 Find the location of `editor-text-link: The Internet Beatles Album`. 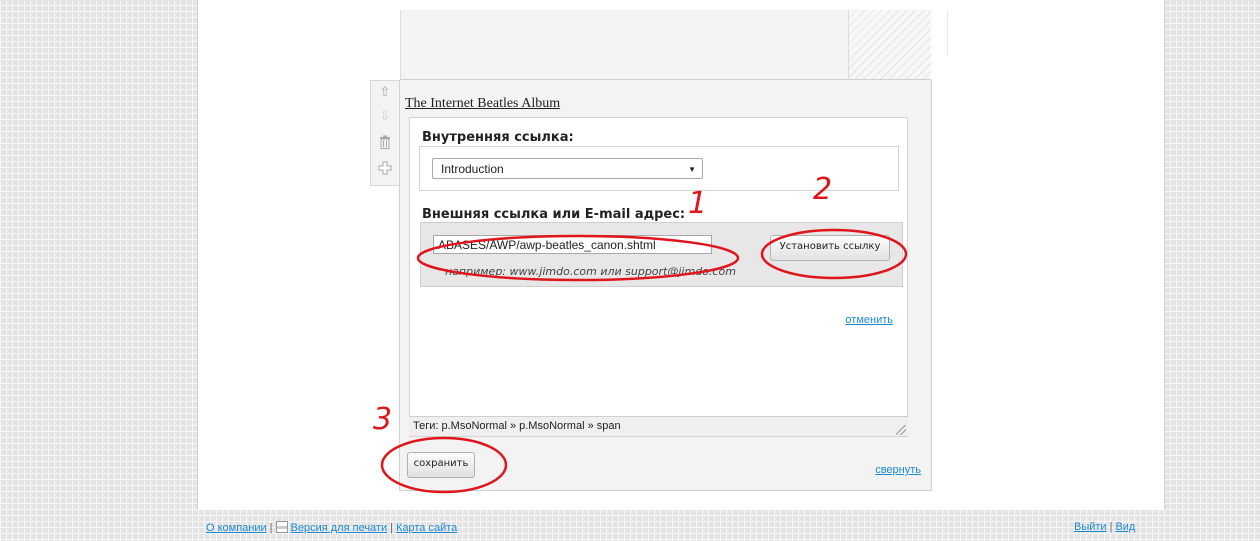

editor-text-link: The Internet Beatles Album is located at coordinates (482, 104).